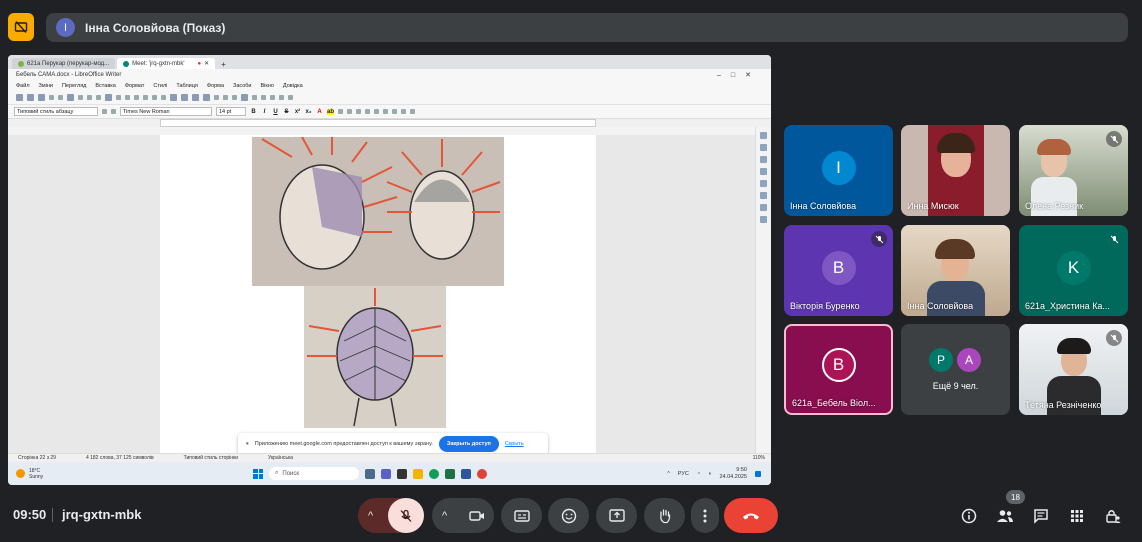 The image size is (1142, 542). What do you see at coordinates (206, 63) in the screenshot?
I see `tab-close-icon: ✕` at bounding box center [206, 63].